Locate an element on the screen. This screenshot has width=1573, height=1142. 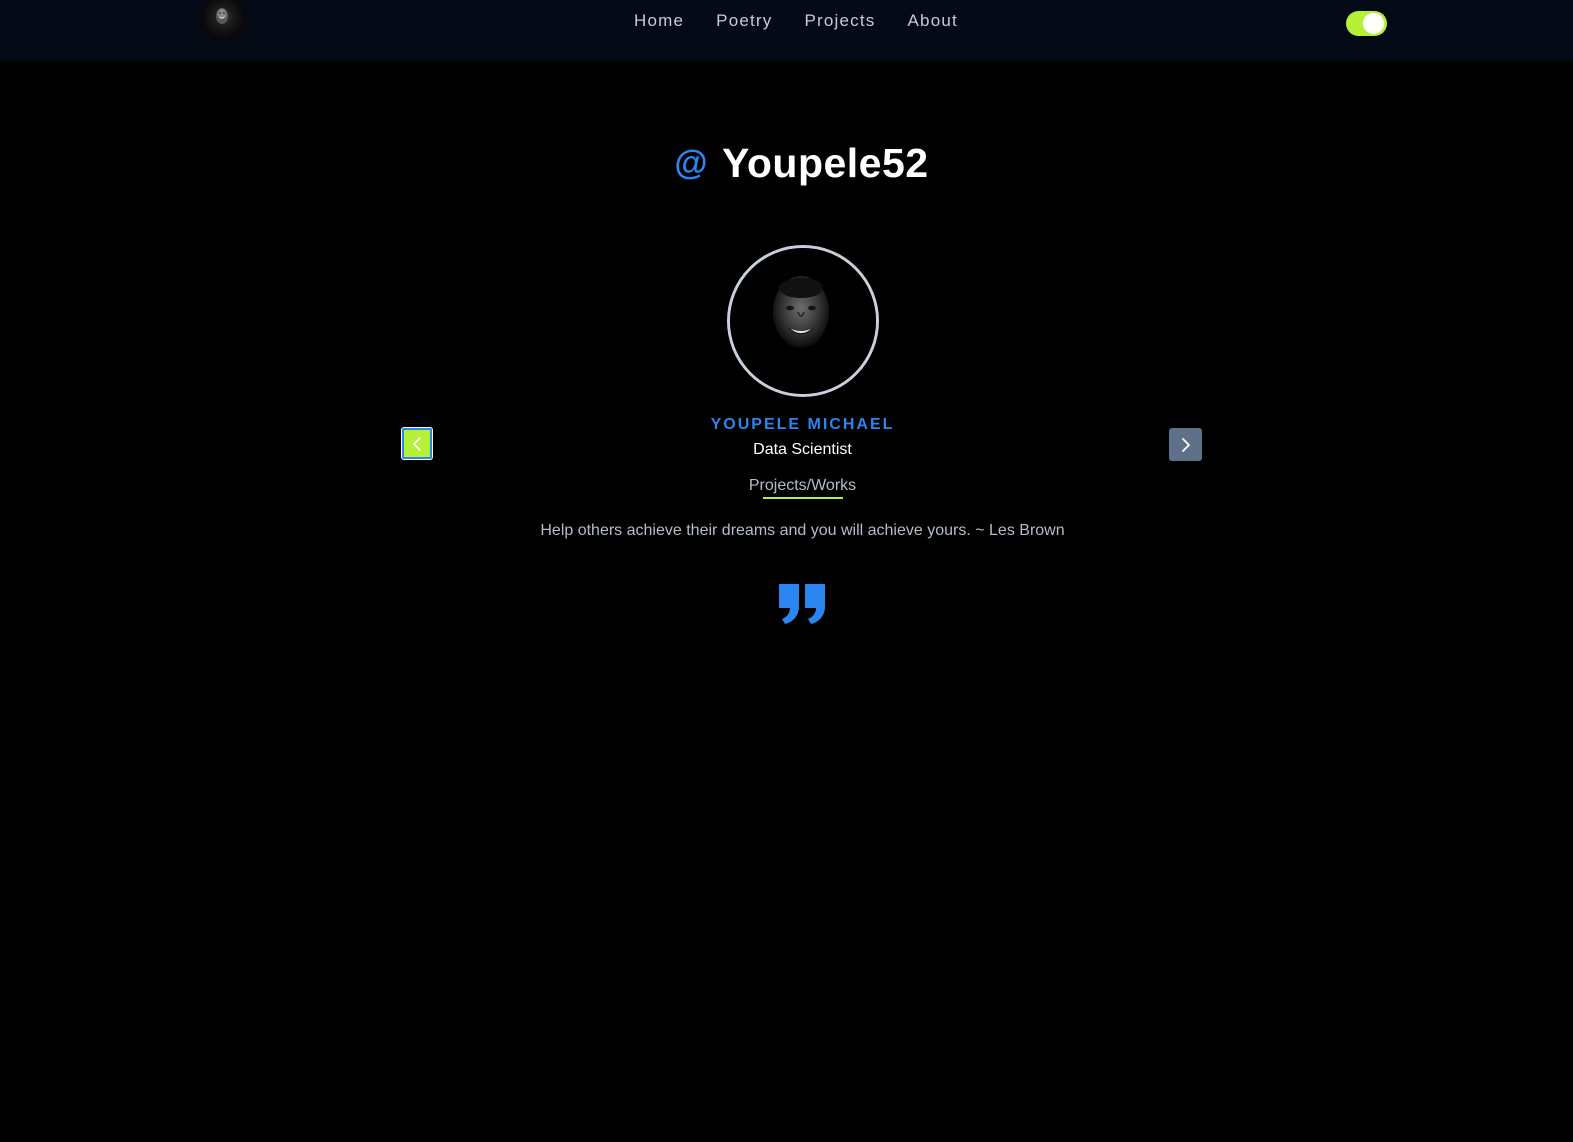
quote-right-icon is located at coordinates (802, 606).